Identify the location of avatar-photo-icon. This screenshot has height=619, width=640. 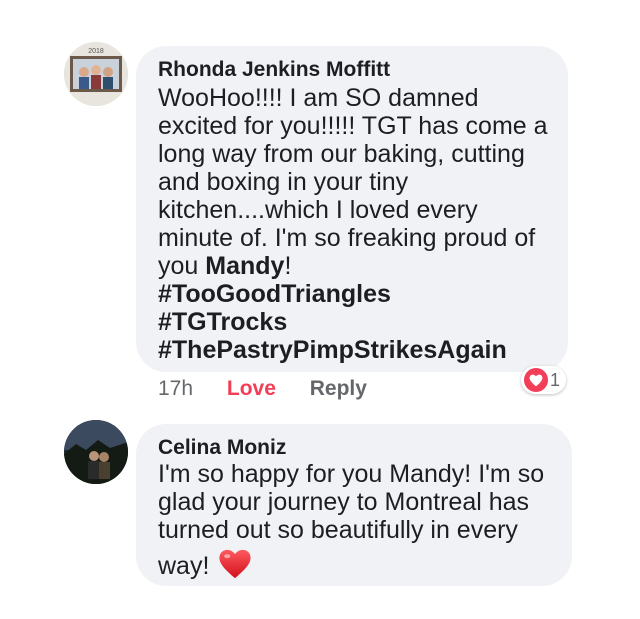
(96, 452).